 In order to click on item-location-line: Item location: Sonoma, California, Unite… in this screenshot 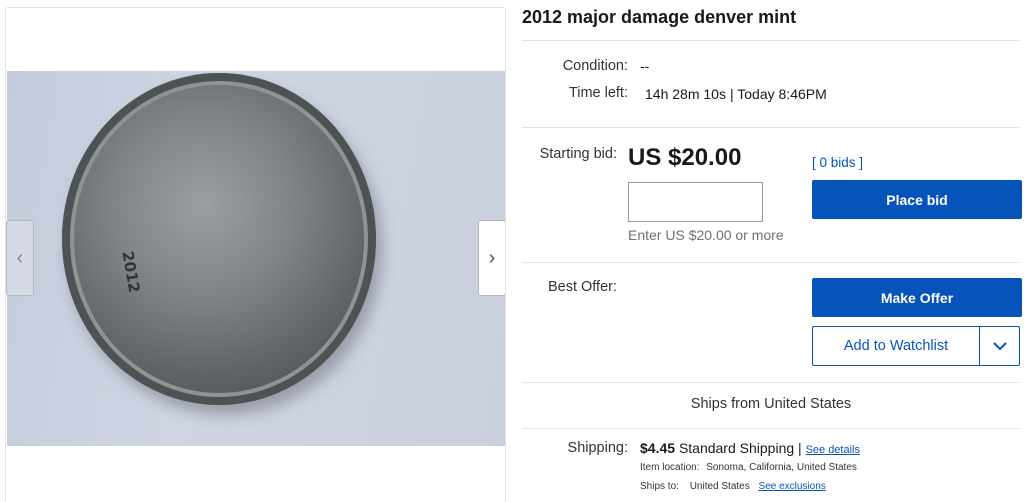, I will do `click(748, 467)`.